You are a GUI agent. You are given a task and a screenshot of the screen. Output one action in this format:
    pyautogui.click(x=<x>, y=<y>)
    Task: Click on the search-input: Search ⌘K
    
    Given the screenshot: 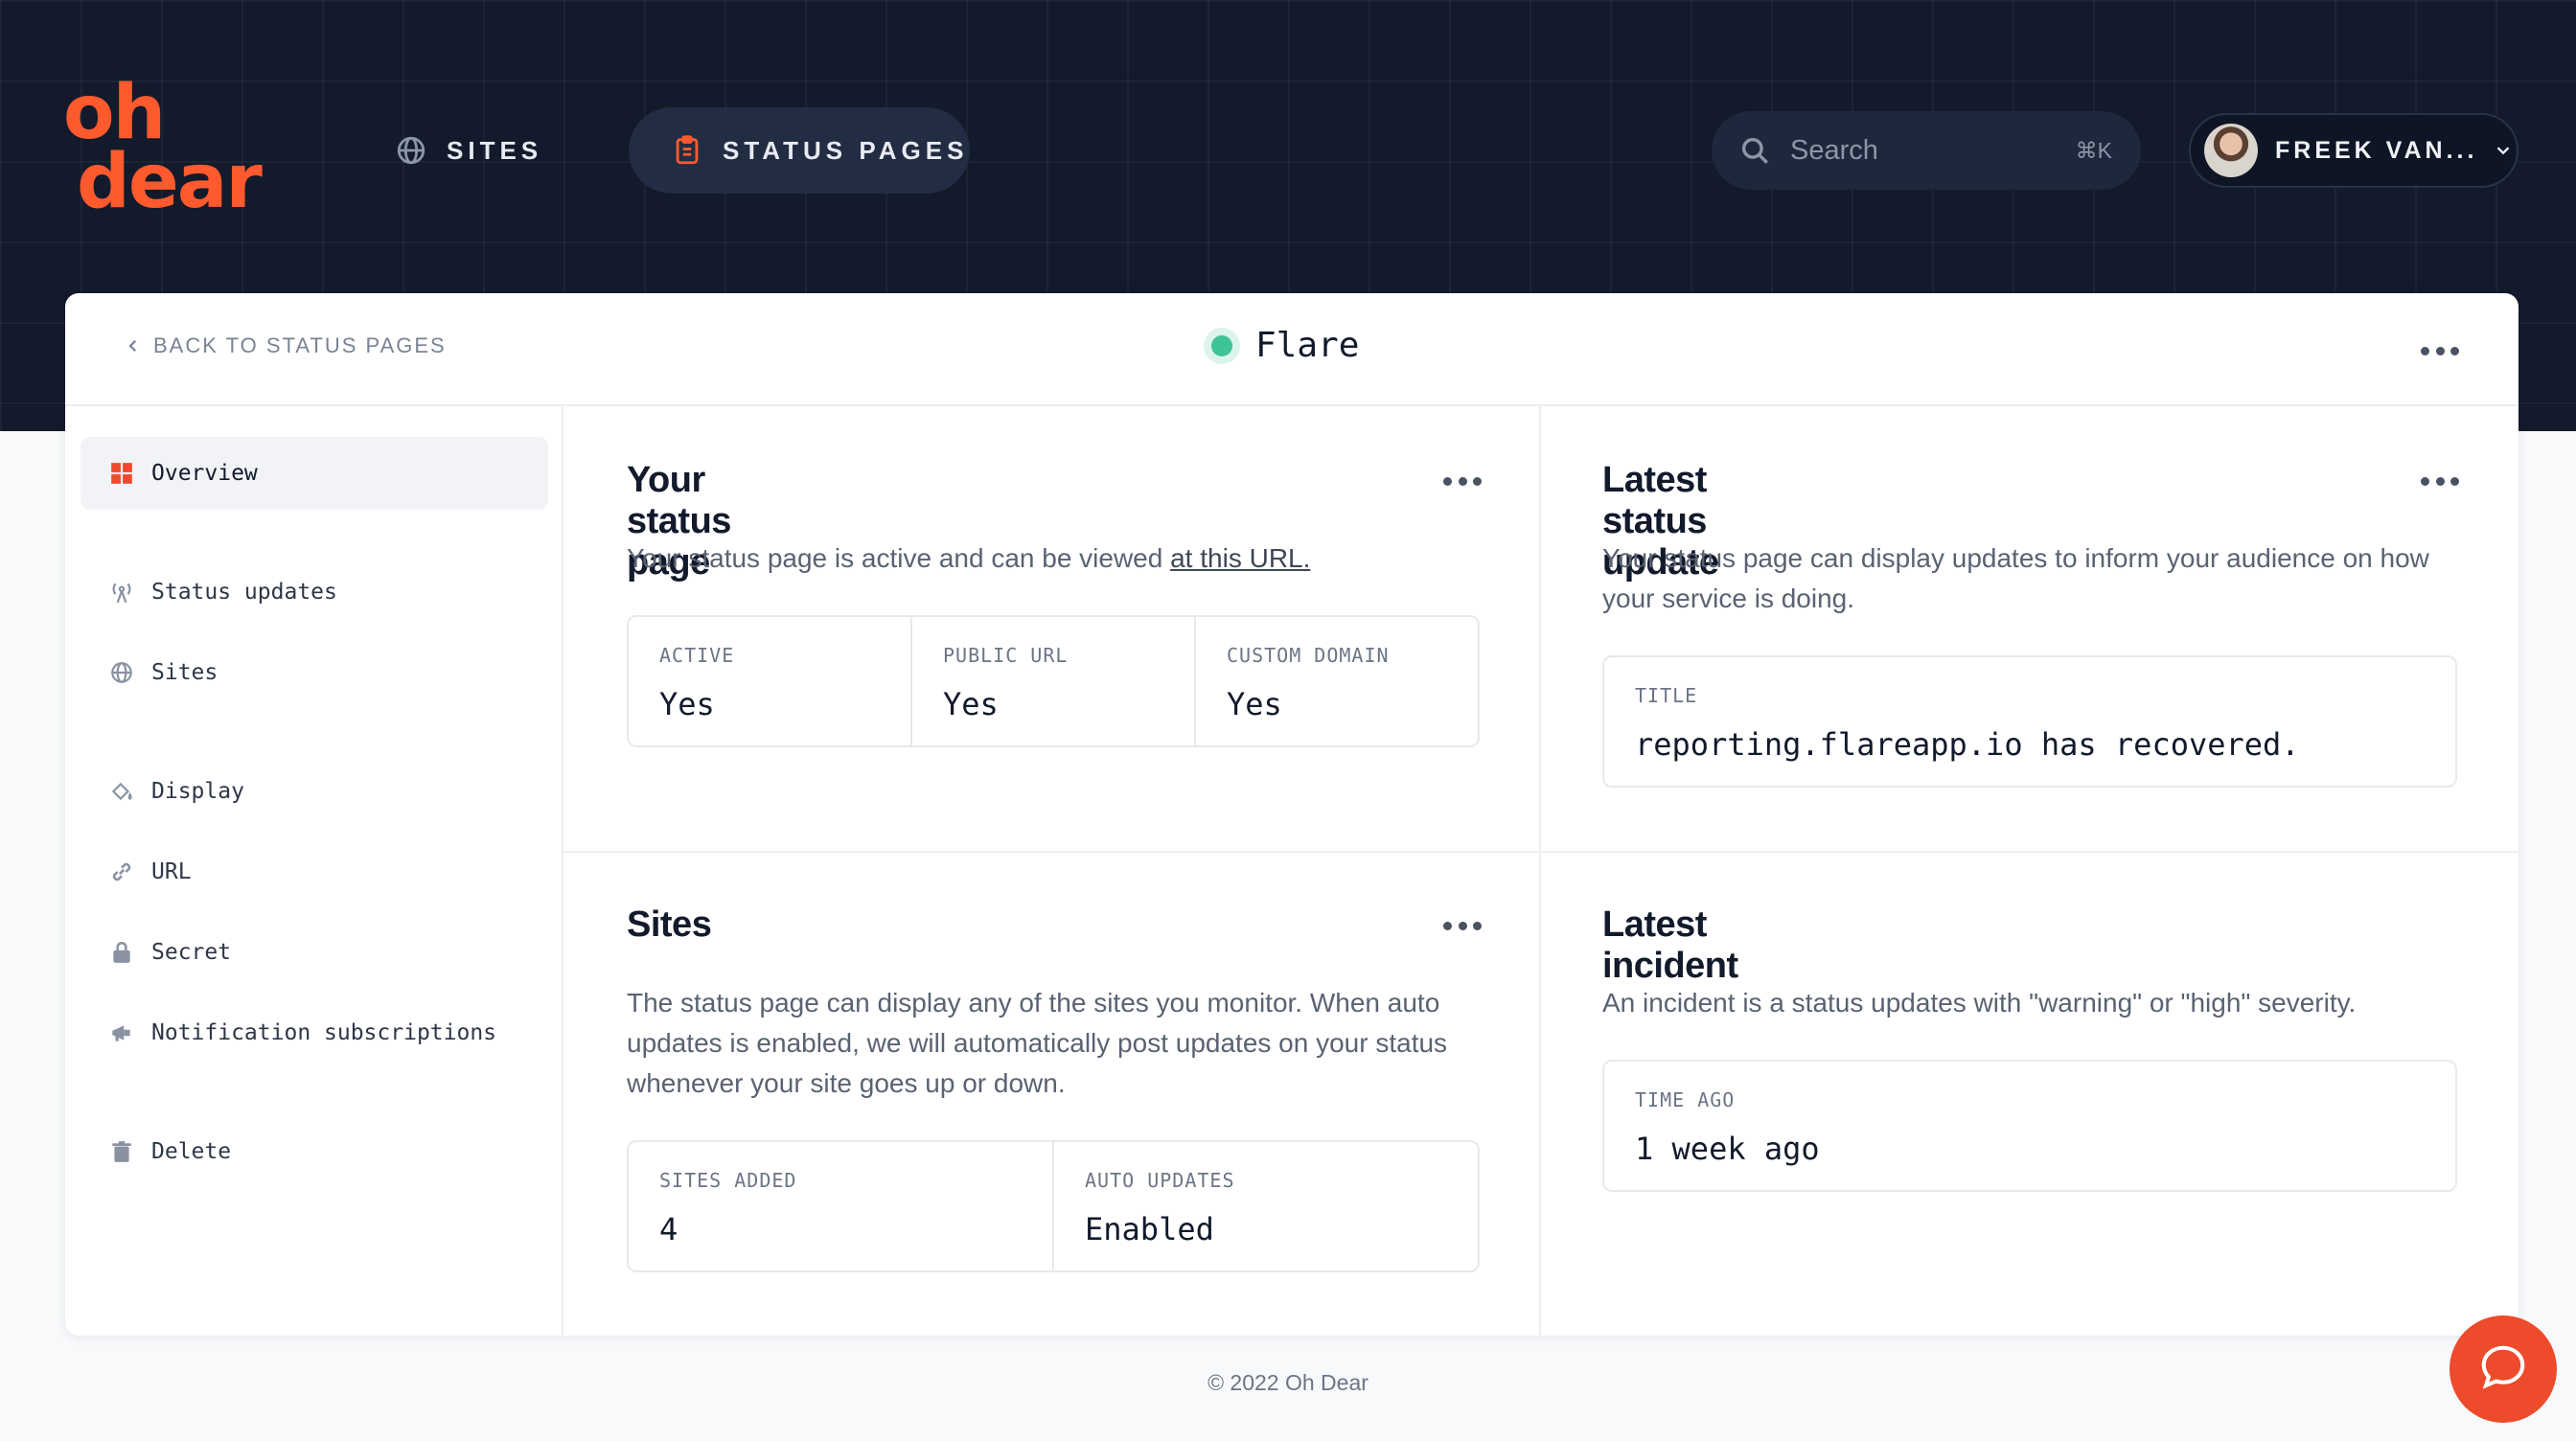 What is the action you would take?
    pyautogui.click(x=1926, y=150)
    